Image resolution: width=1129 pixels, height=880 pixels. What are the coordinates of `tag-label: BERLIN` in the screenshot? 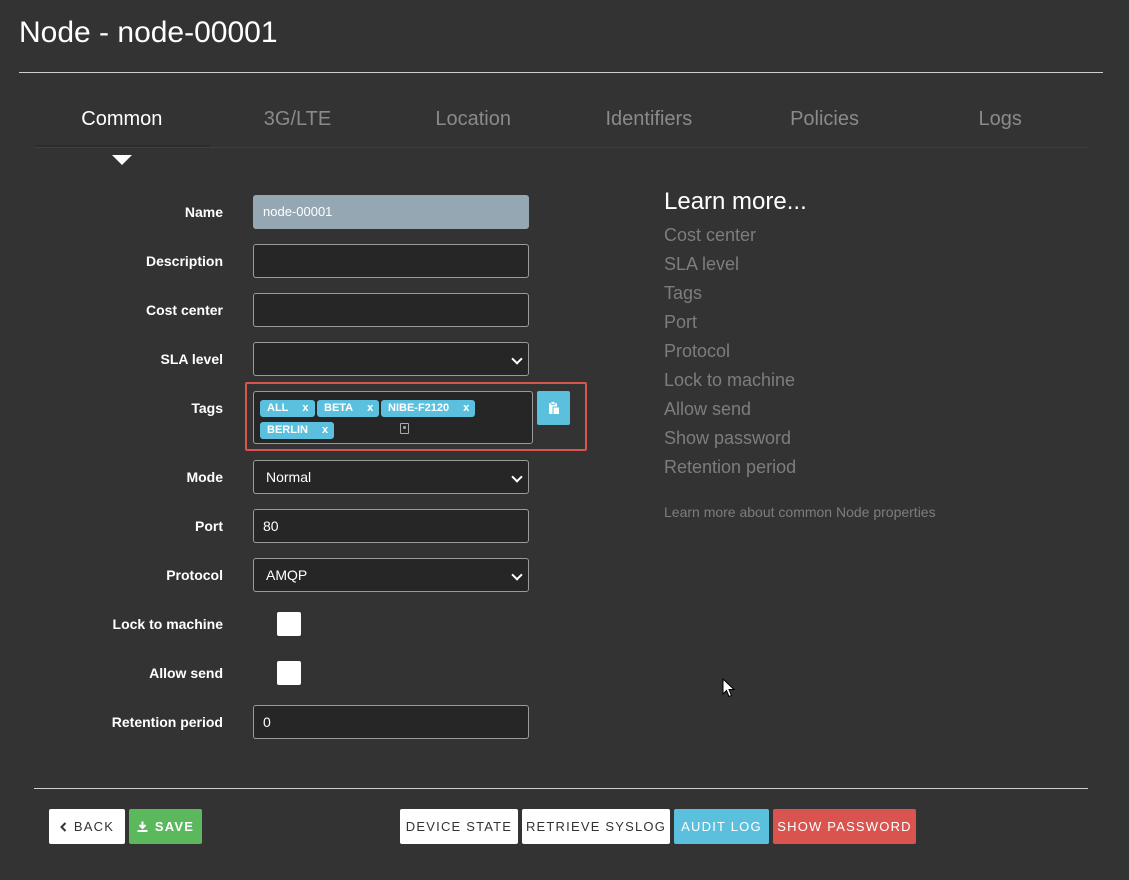 It's located at (287, 430).